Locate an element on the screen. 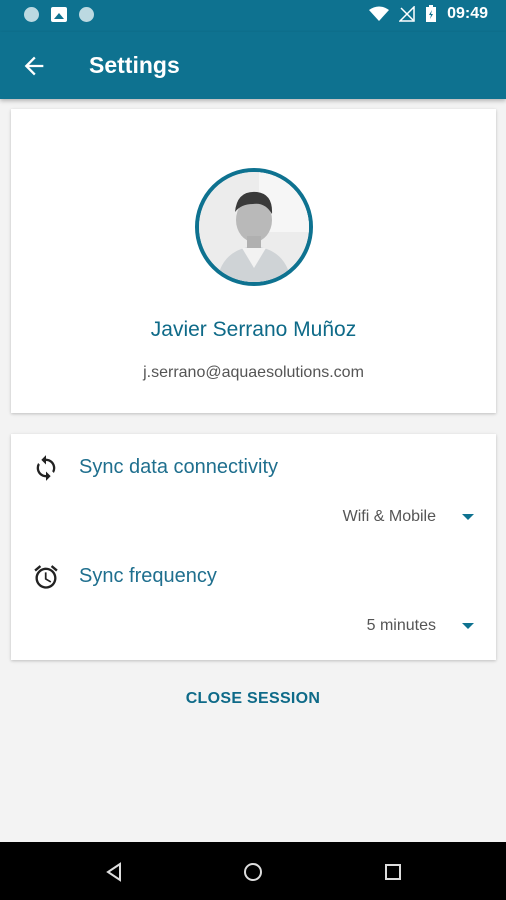 This screenshot has width=506, height=900. system-navigation-bar is located at coordinates (253, 871).